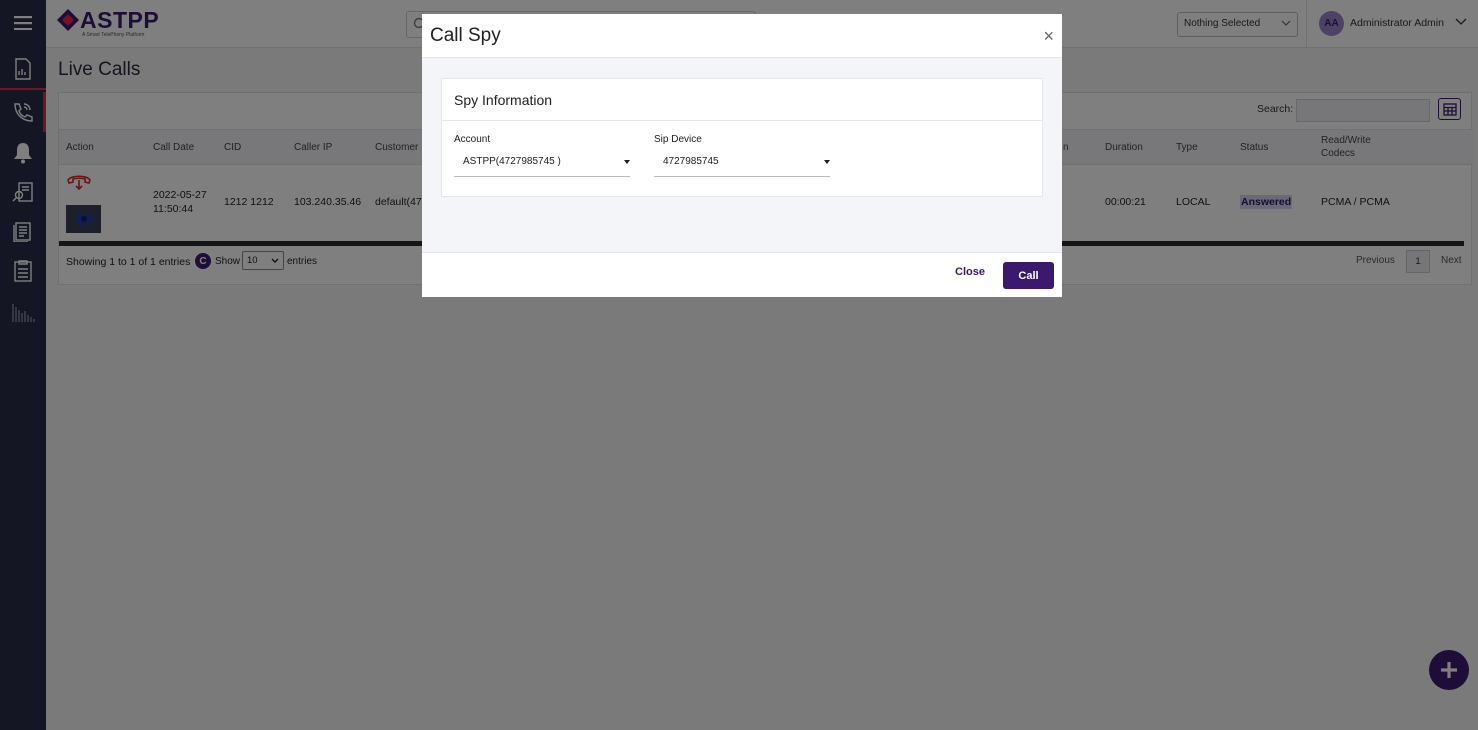 The width and height of the screenshot is (1478, 730). Describe the element at coordinates (512, 161) in the screenshot. I see `account-value: ASTPP(4727985745 )` at that location.